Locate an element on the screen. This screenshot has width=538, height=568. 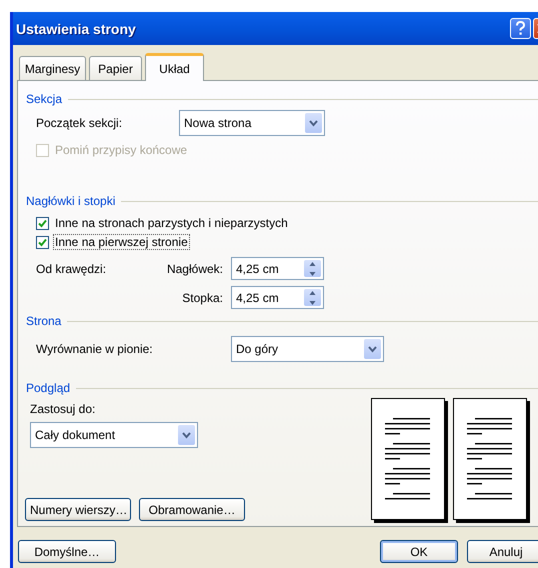
button: OK is located at coordinates (419, 551).